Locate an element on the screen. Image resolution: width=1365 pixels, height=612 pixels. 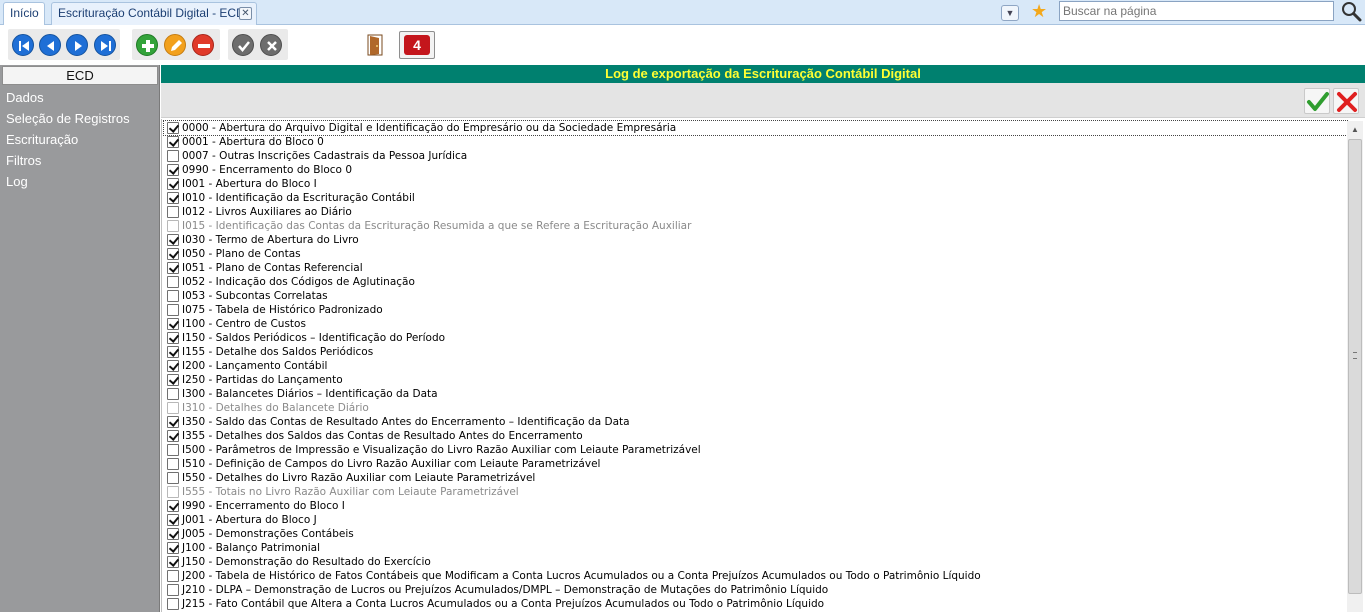
register-row: I051 - Plano de Contas Referencial is located at coordinates (755, 268).